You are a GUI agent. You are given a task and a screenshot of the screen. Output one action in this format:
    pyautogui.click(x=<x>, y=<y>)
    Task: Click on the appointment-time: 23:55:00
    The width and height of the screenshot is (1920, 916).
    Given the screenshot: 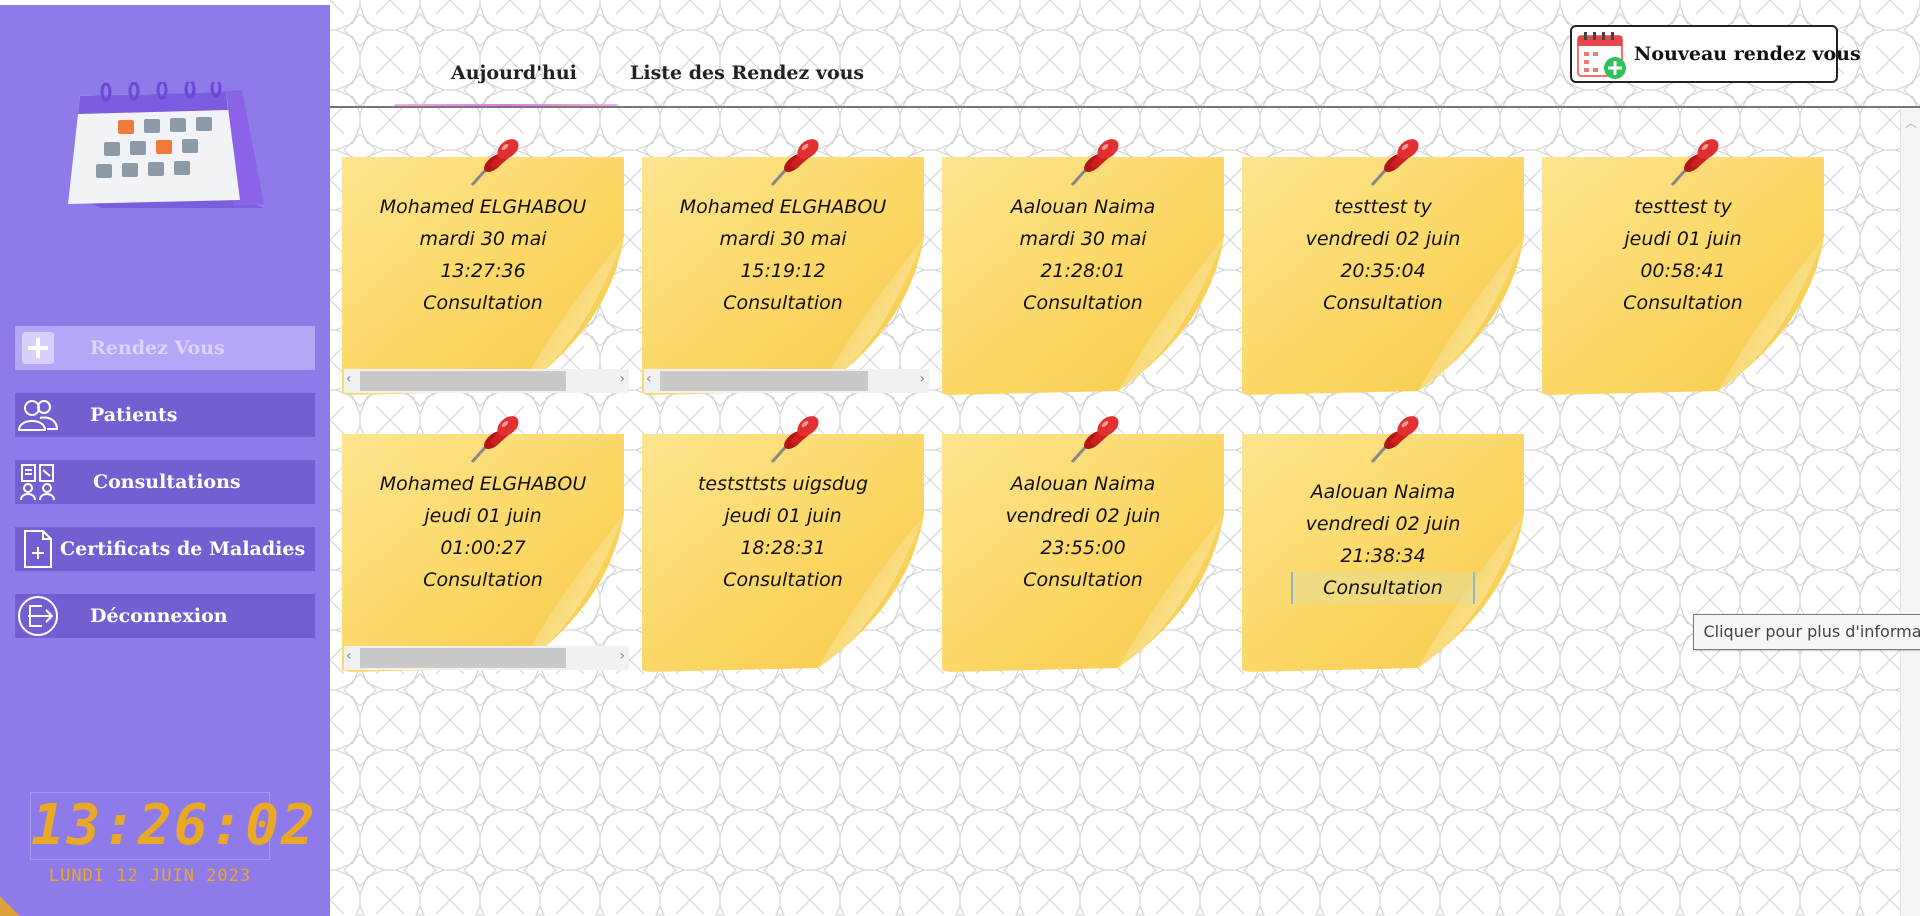 What is the action you would take?
    pyautogui.click(x=1083, y=548)
    